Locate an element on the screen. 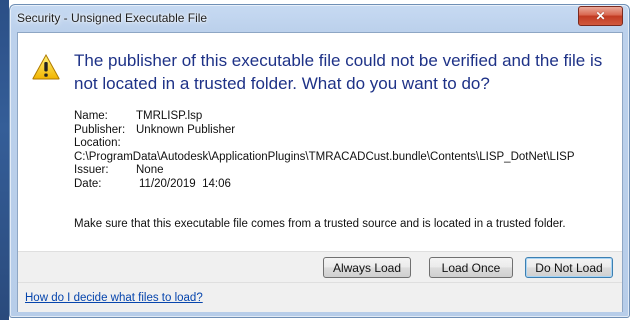 Image resolution: width=632 pixels, height=320 pixels. close-icon: ✕ is located at coordinates (600, 16).